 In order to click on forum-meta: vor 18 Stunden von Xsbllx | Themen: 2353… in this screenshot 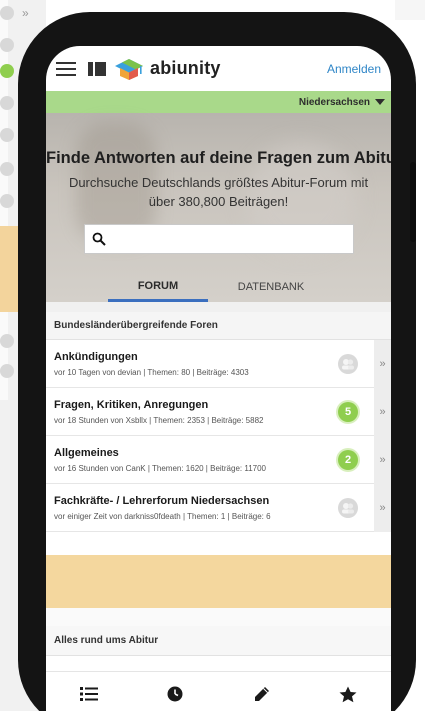, I will do `click(159, 420)`.